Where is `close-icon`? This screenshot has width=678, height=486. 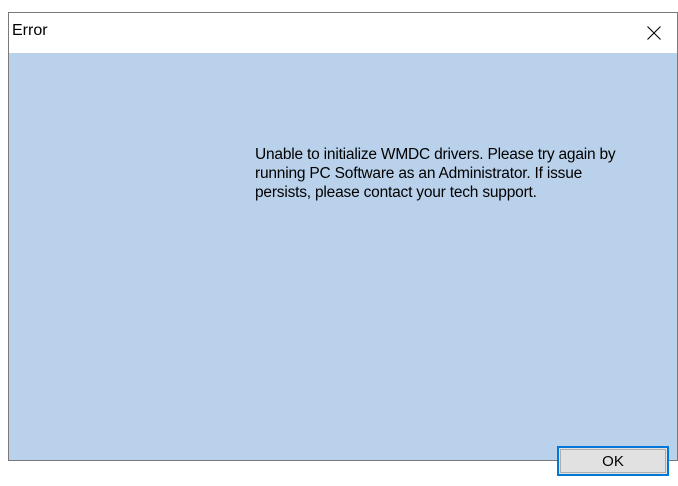 close-icon is located at coordinates (654, 33).